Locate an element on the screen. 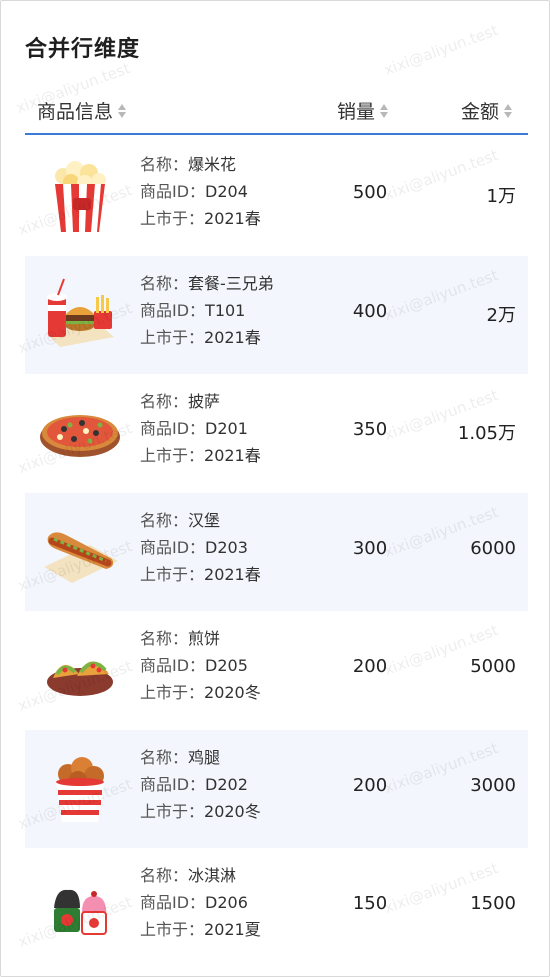  product-name: 汉堡 is located at coordinates (204, 520).